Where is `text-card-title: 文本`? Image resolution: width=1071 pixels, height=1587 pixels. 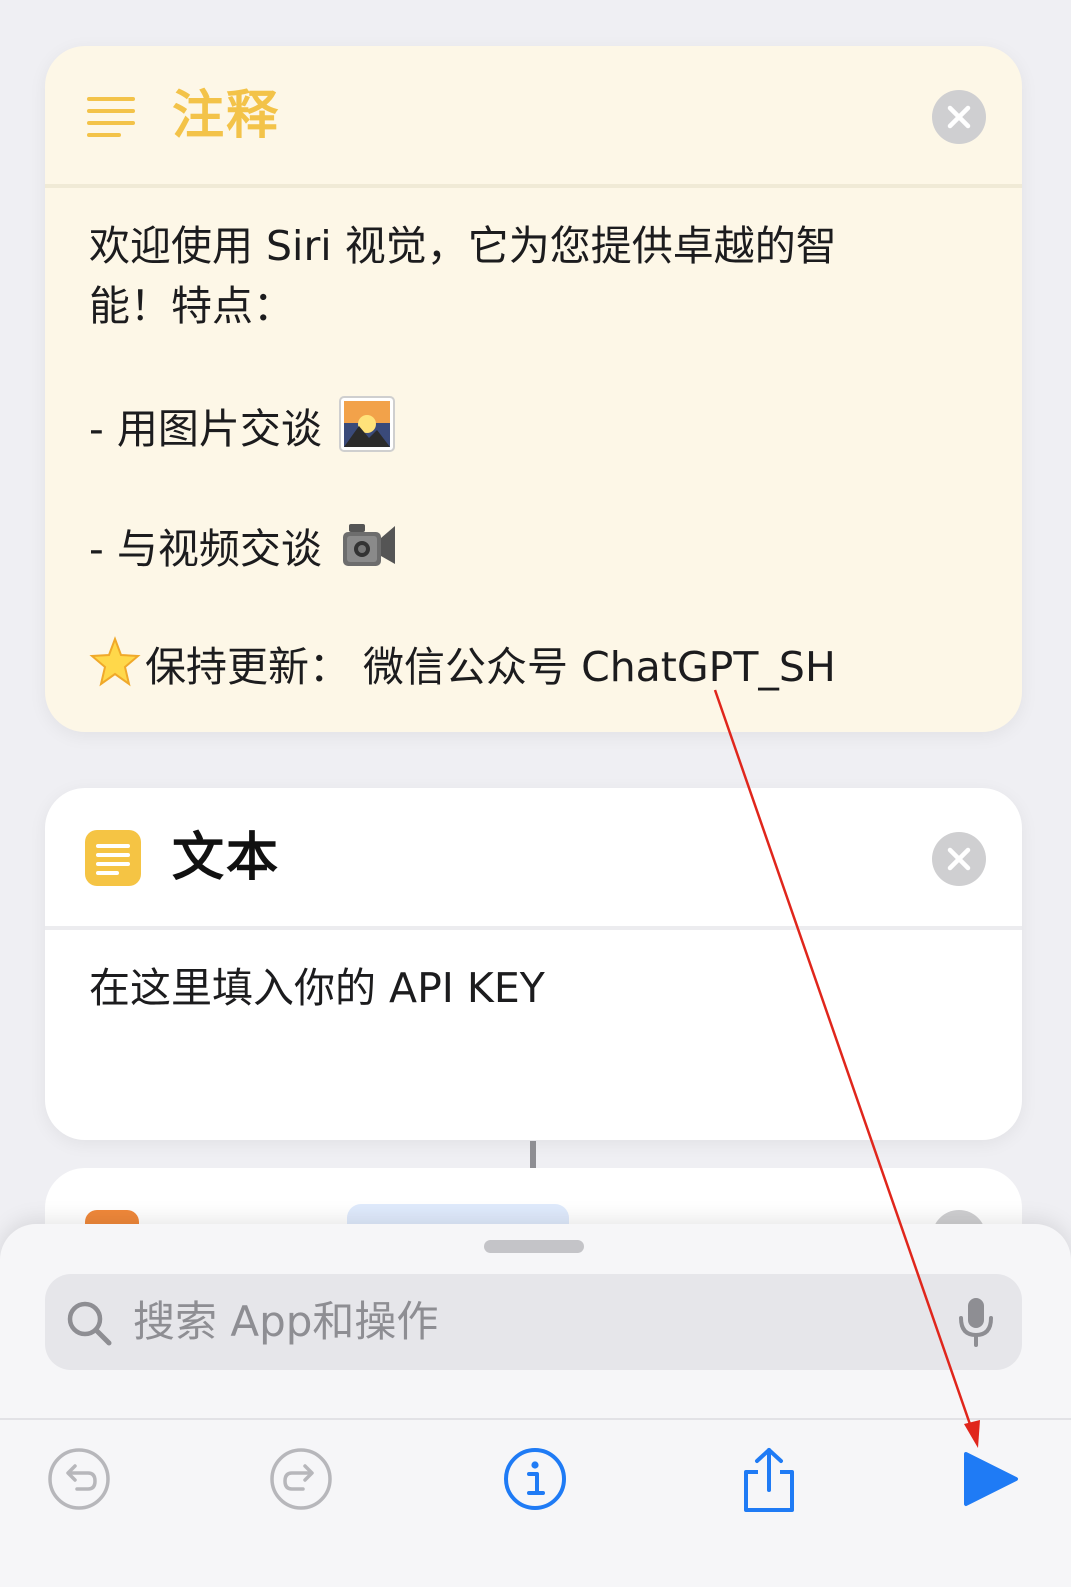 text-card-title: 文本 is located at coordinates (226, 858).